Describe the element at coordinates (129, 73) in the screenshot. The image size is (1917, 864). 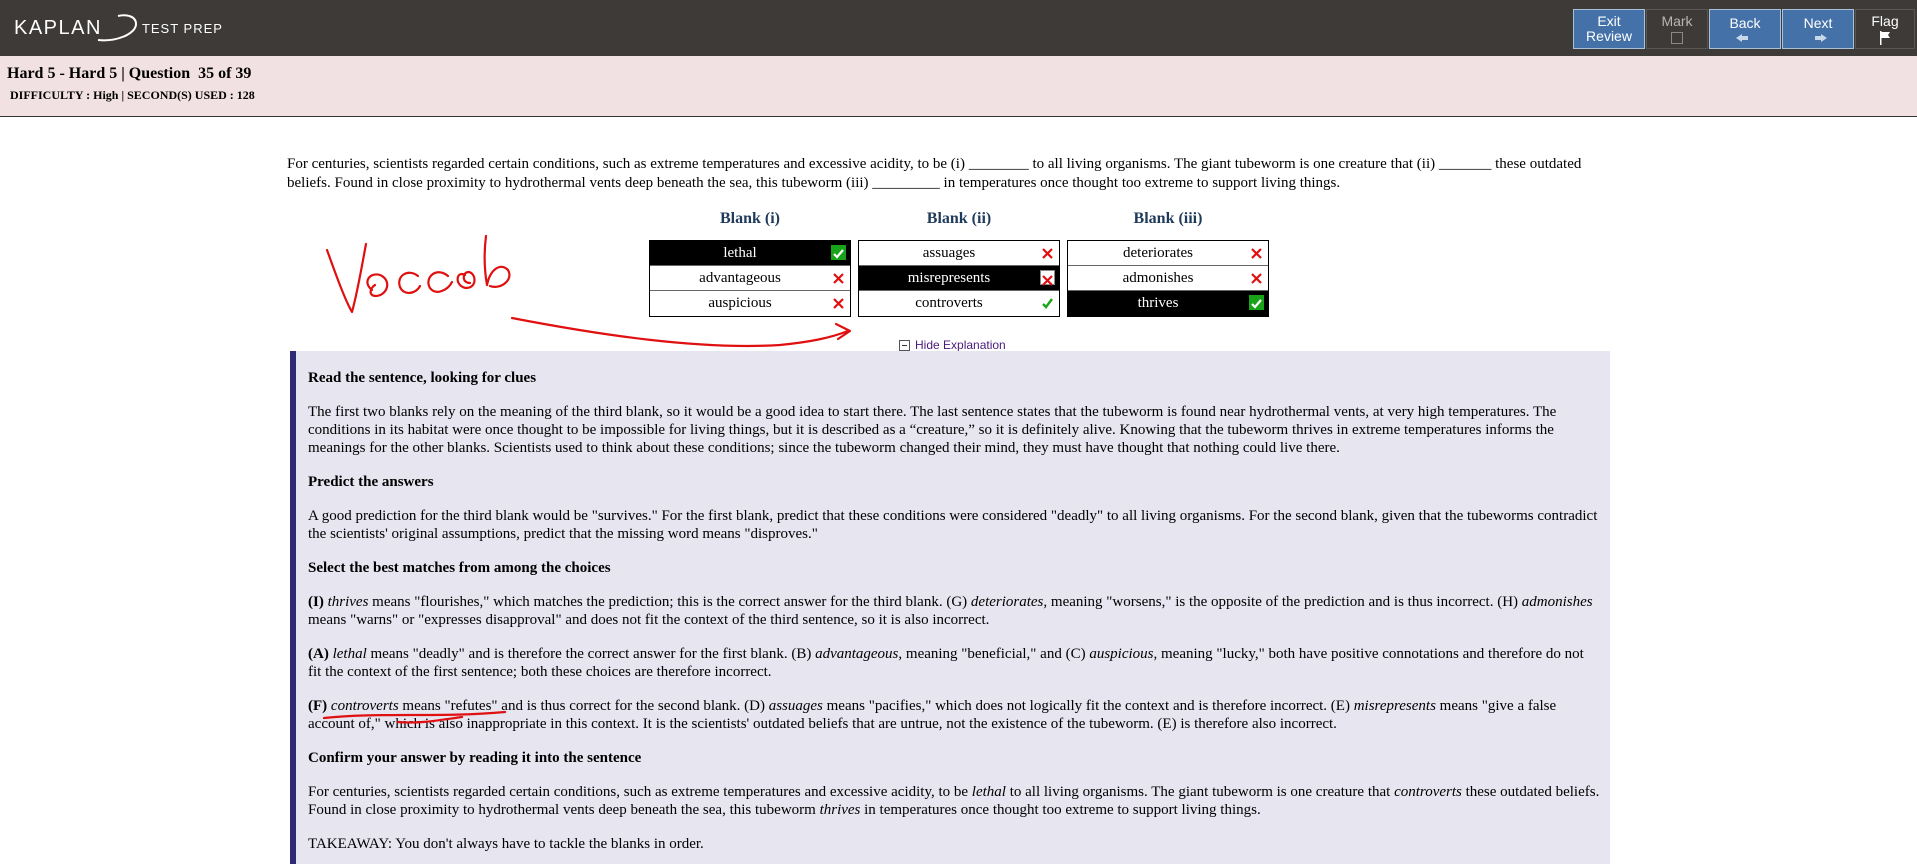
I see `question-title: Hard 5 - Hard 5 | Question 35 of 39` at that location.